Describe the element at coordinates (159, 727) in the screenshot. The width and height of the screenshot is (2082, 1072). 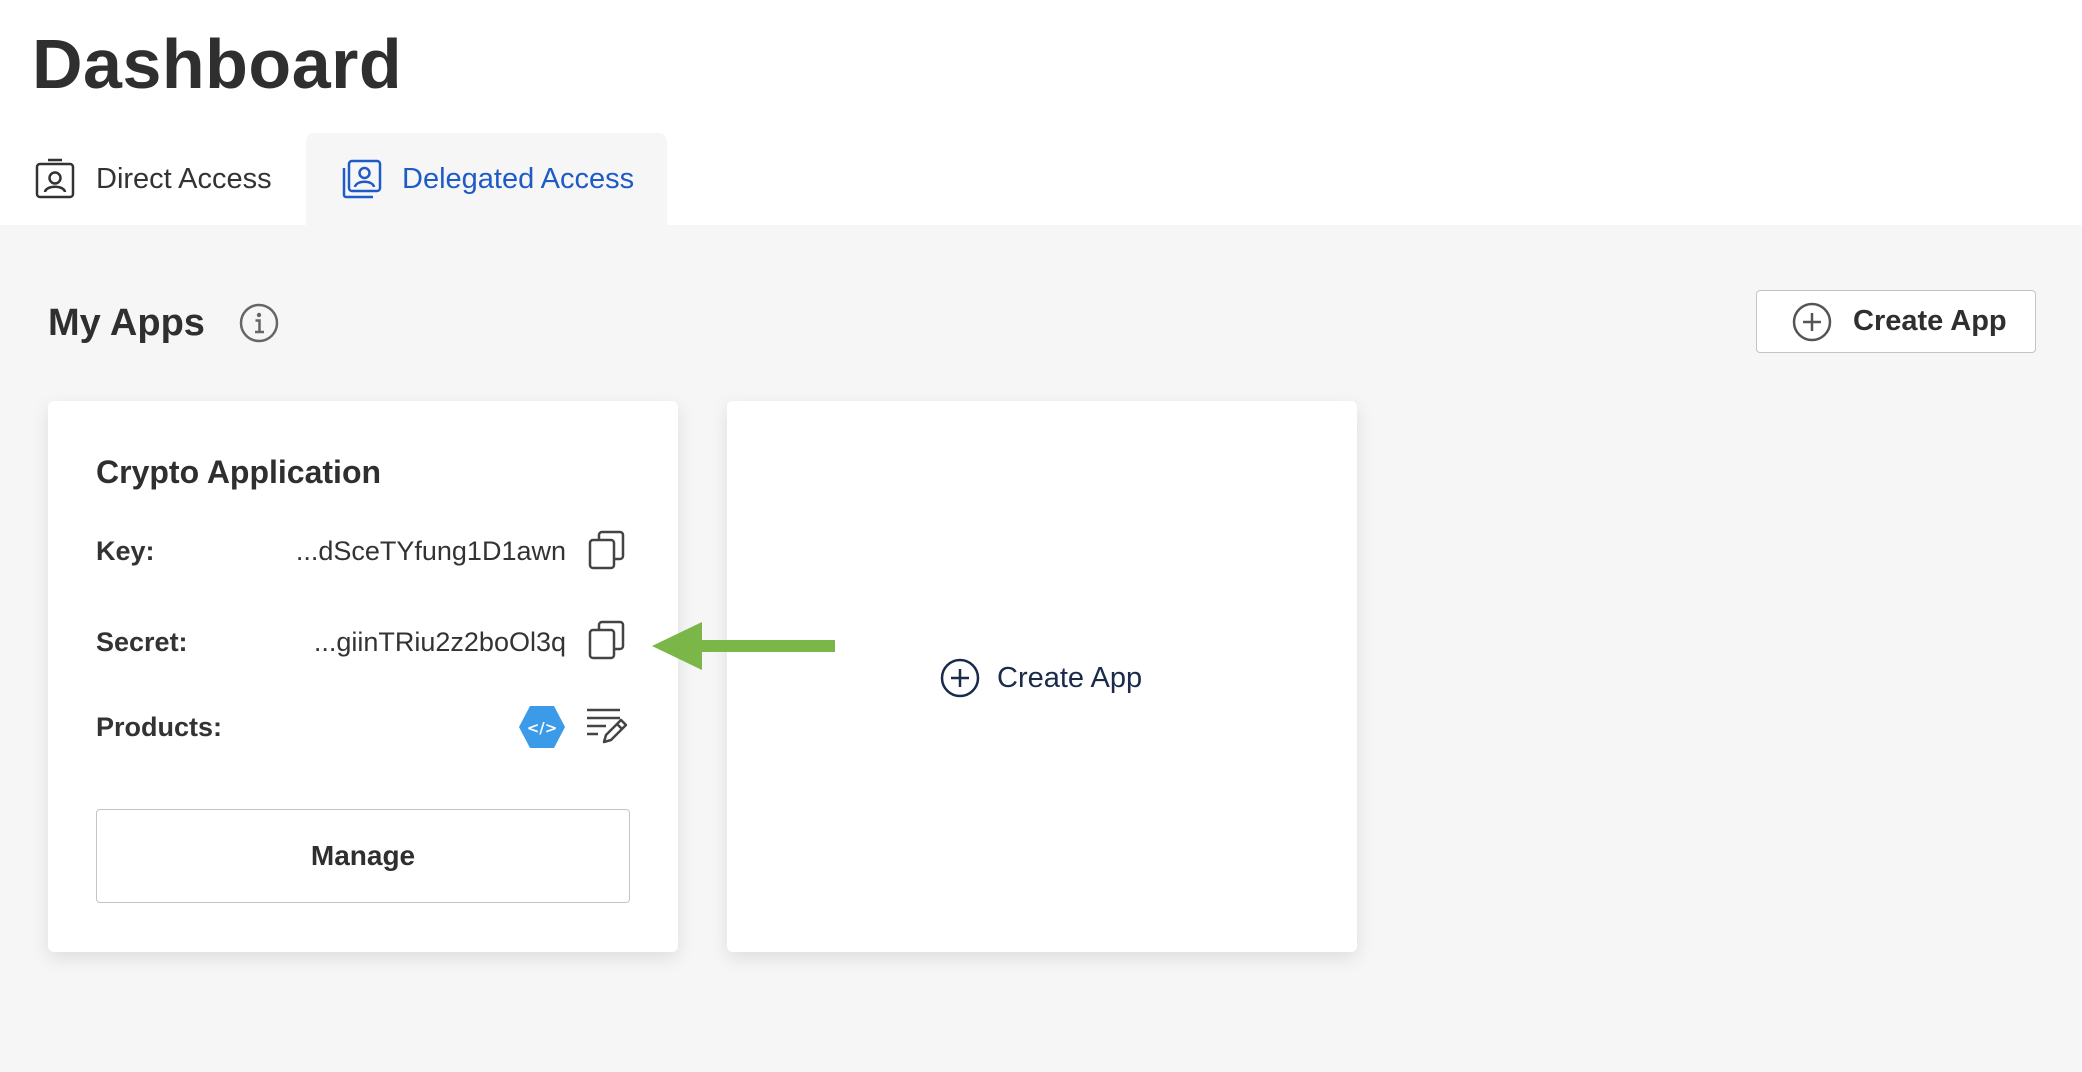
I see `products-label: Products:` at that location.